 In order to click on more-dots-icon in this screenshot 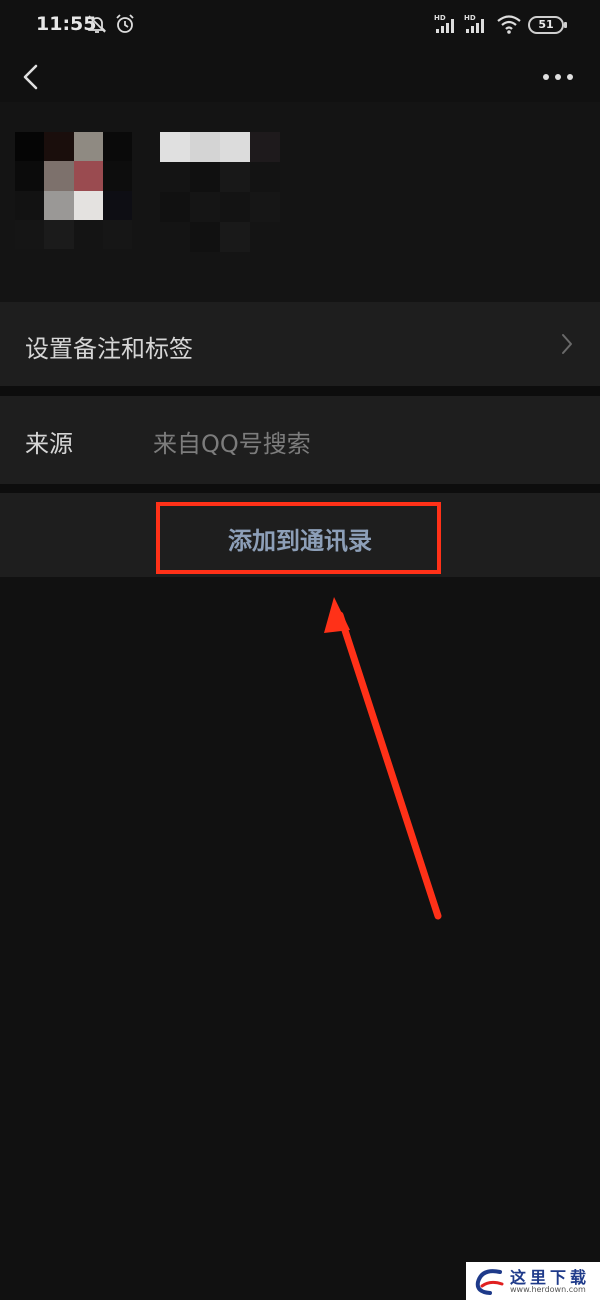, I will do `click(558, 77)`.